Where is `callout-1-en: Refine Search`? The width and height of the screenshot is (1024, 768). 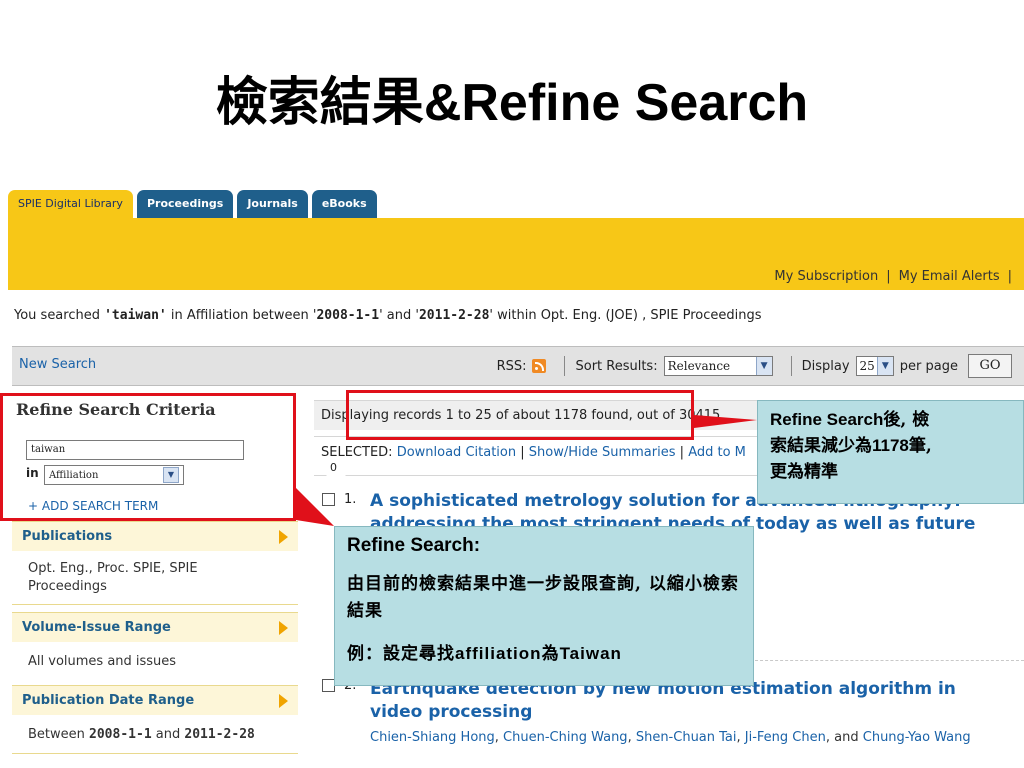
callout-1-en: Refine Search is located at coordinates (827, 419).